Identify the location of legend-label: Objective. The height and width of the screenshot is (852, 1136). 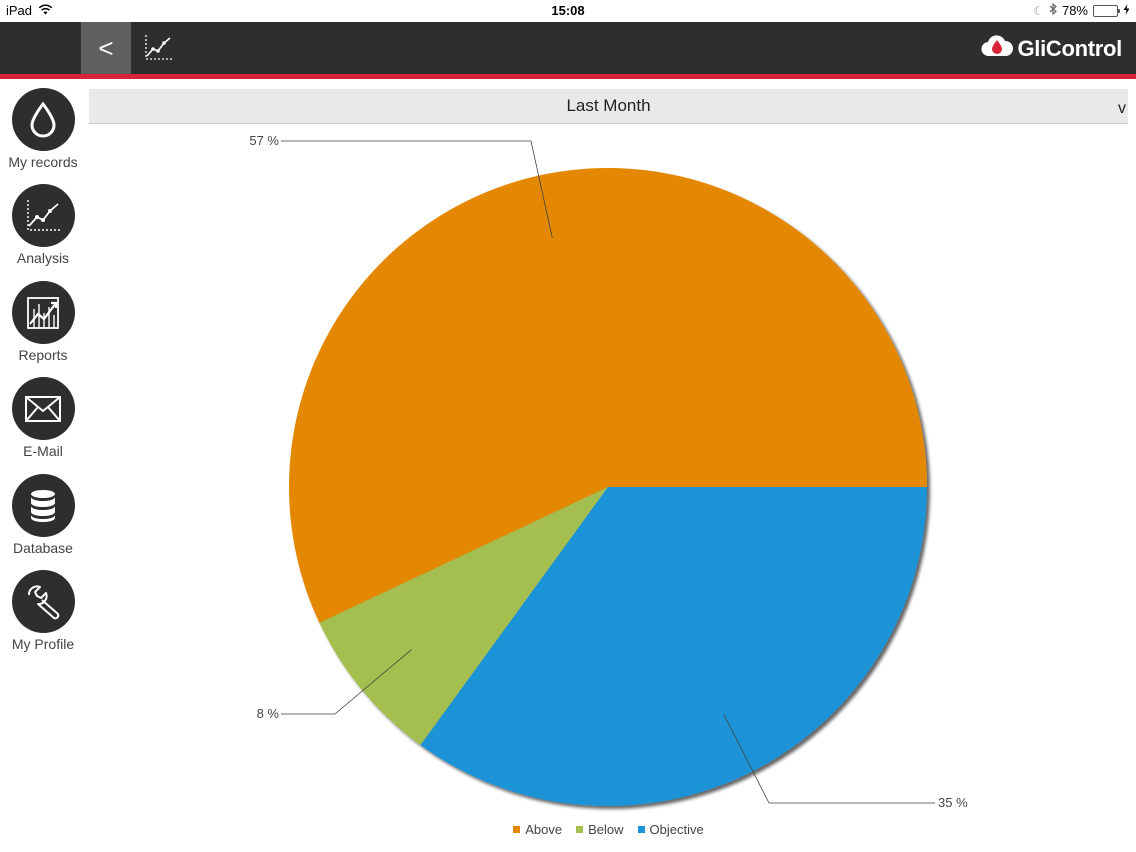
(676, 829).